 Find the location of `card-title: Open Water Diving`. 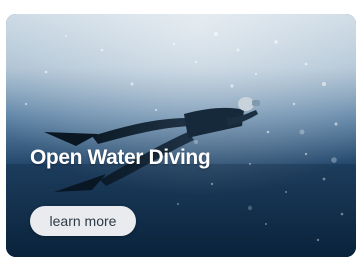

card-title: Open Water Diving is located at coordinates (120, 157).